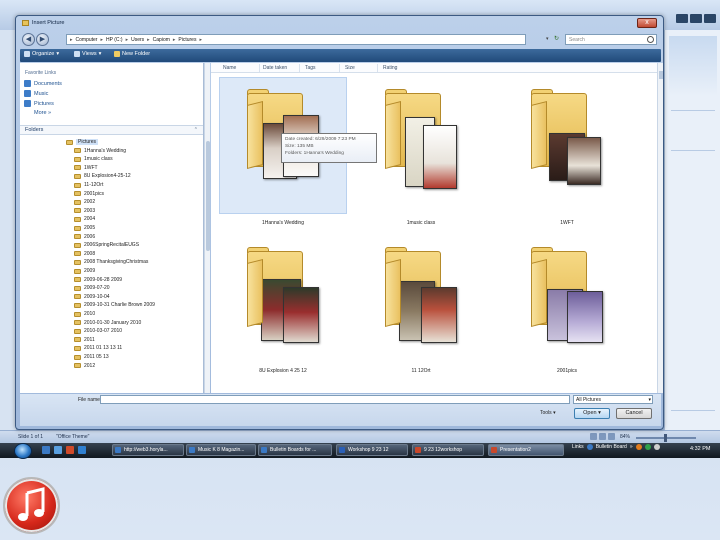 This screenshot has width=720, height=540. Describe the element at coordinates (114, 40) in the screenshot. I see `breadcrumb-drive: HP (C:)` at that location.